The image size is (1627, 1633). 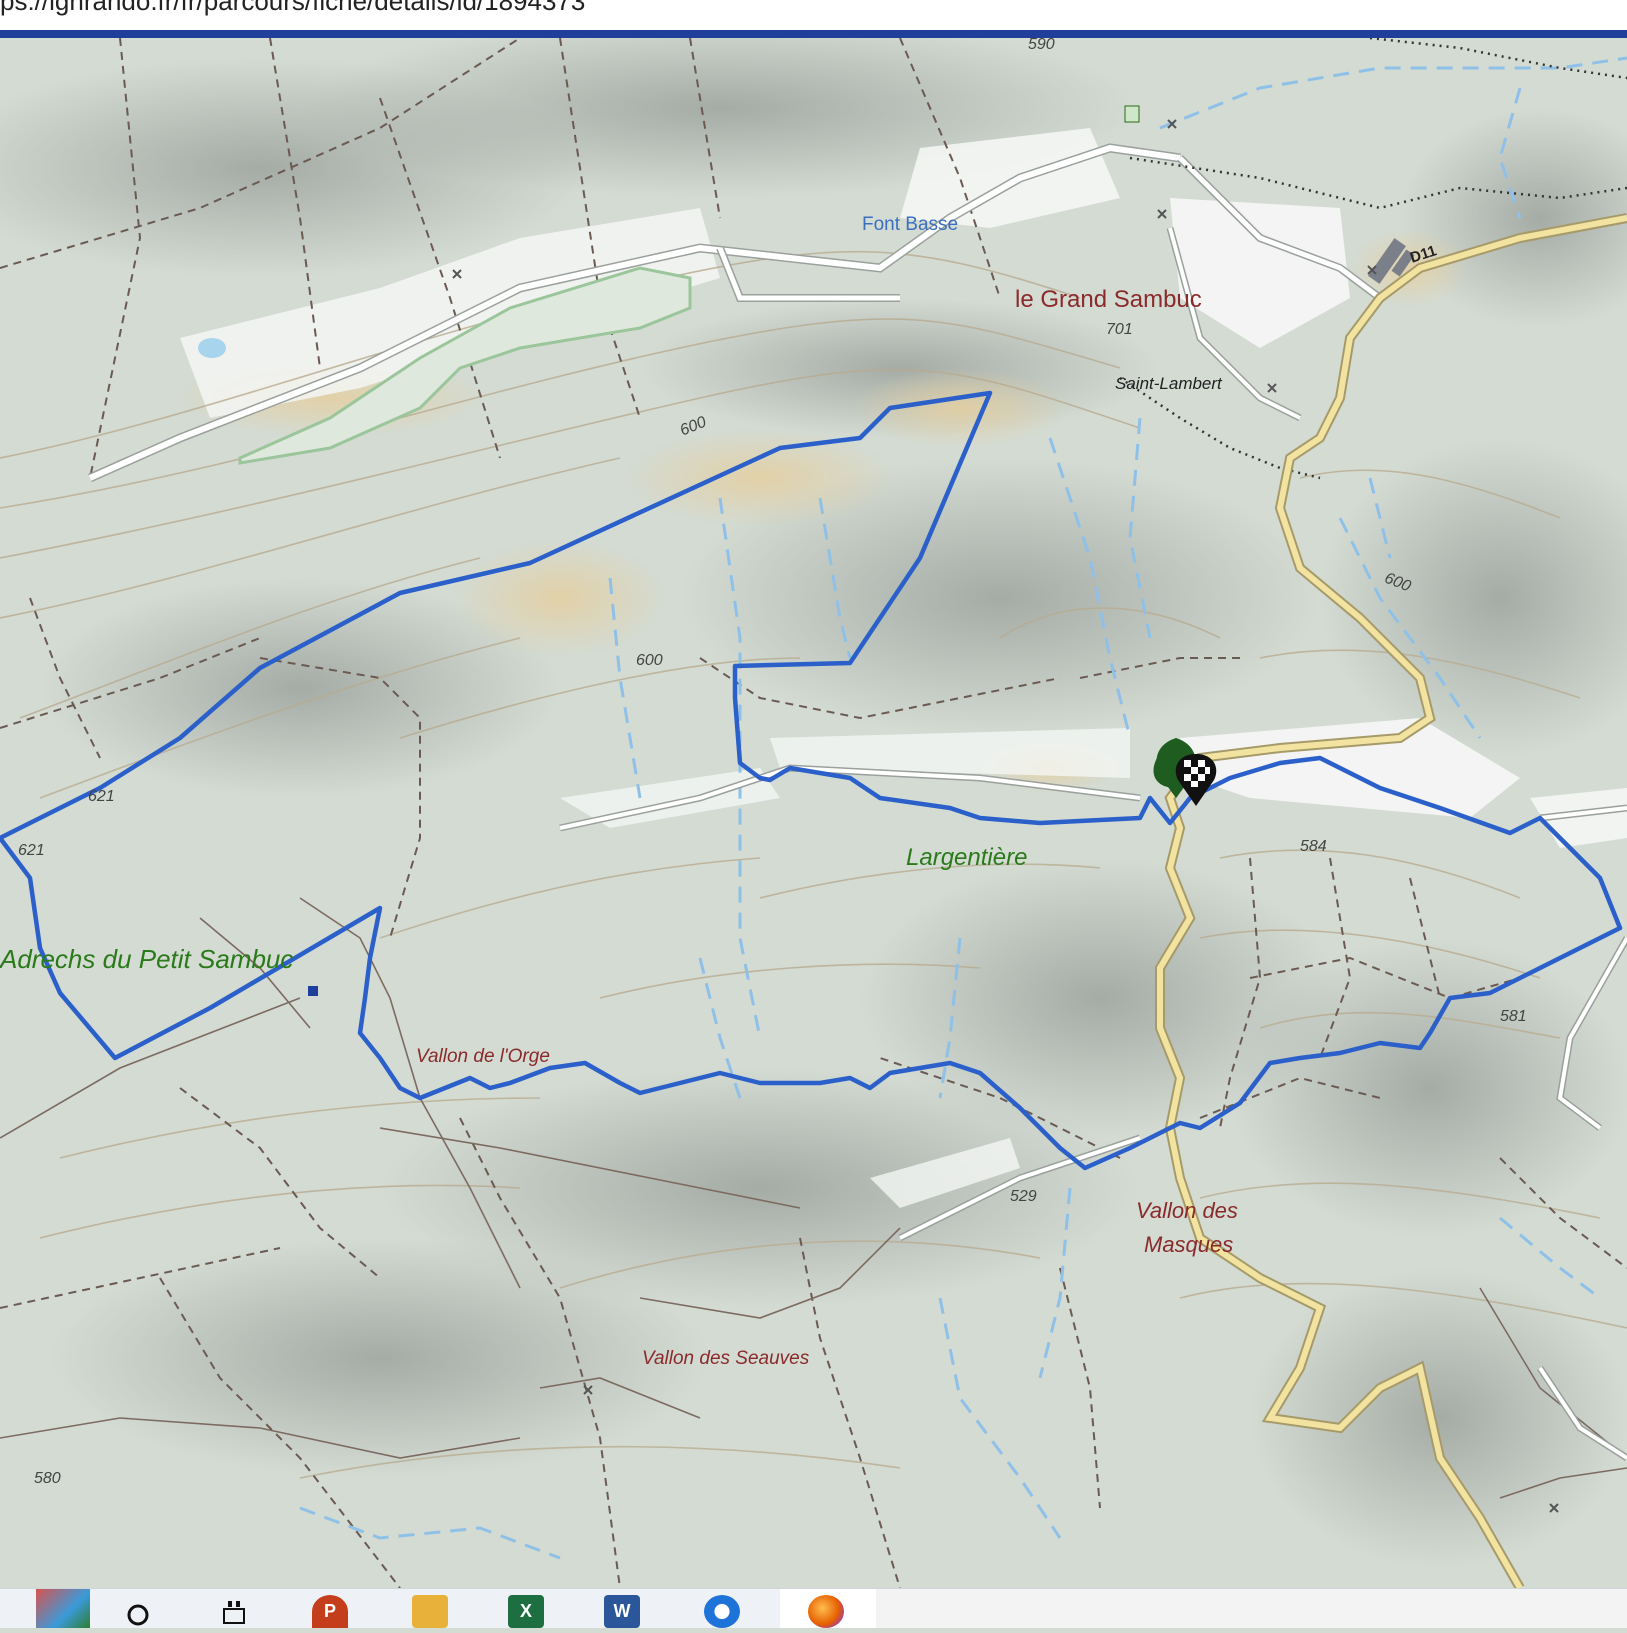 What do you see at coordinates (138, 1611) in the screenshot?
I see `search-icon` at bounding box center [138, 1611].